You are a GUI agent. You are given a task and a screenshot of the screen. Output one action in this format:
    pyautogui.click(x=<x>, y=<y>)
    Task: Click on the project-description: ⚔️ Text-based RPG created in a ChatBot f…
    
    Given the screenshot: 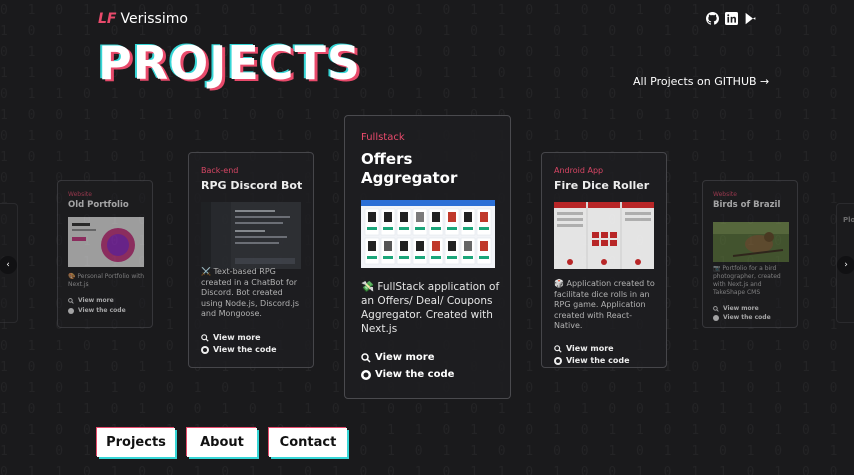 What is the action you would take?
    pyautogui.click(x=250, y=292)
    